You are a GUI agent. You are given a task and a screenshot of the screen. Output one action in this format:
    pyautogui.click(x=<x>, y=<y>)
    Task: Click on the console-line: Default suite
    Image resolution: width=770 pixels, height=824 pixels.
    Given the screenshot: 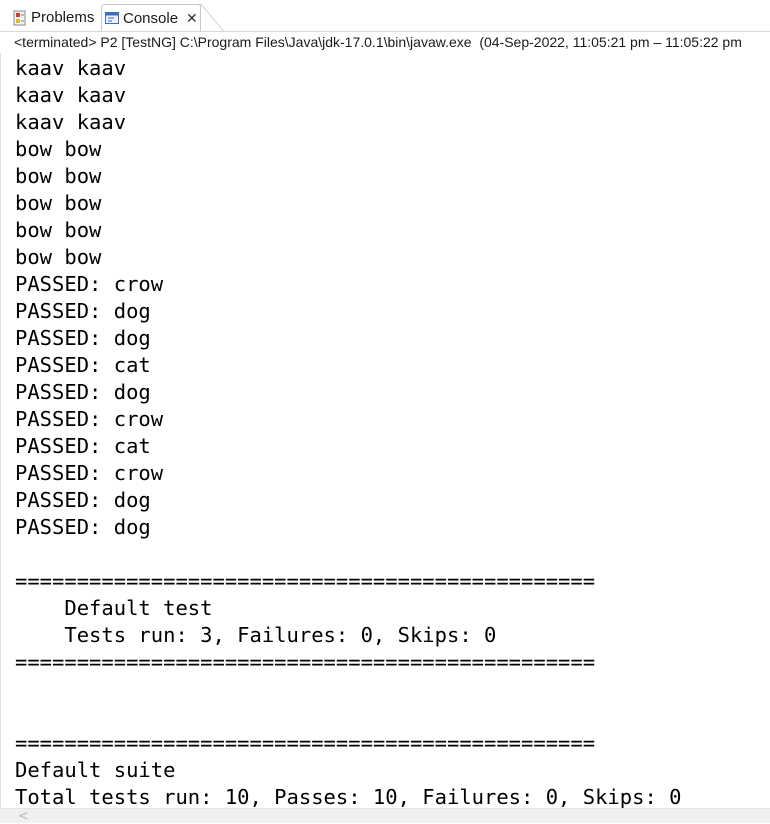 What is the action you would take?
    pyautogui.click(x=95, y=770)
    